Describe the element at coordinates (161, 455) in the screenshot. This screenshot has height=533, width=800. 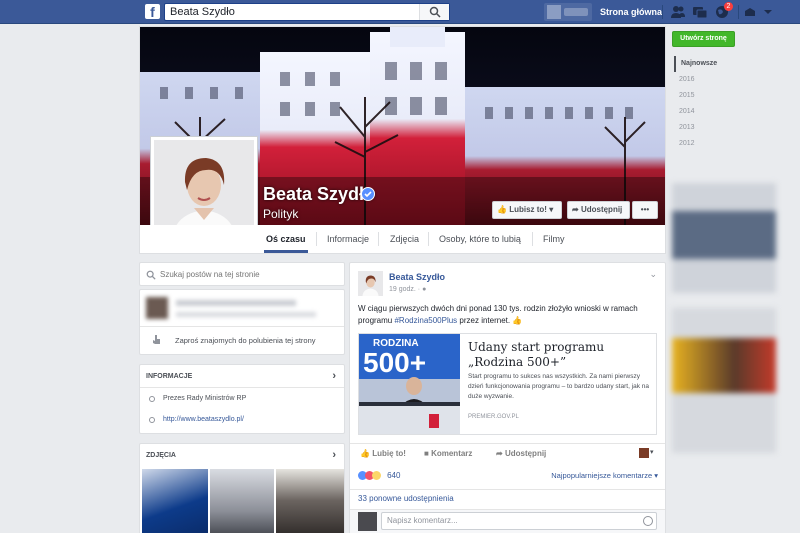
I see `photos-panel-header: ZDJĘCIA` at that location.